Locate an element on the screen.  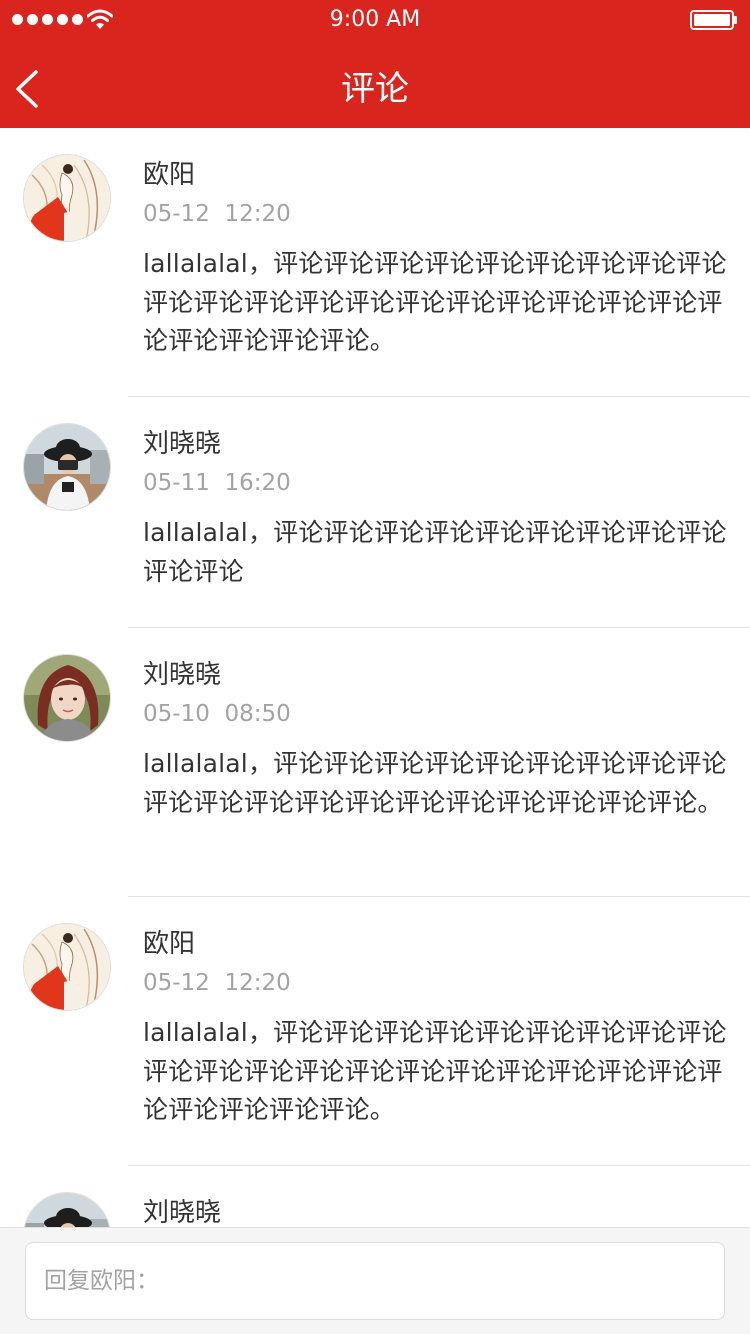
comment-time: 05-11 16:20 is located at coordinates (217, 483).